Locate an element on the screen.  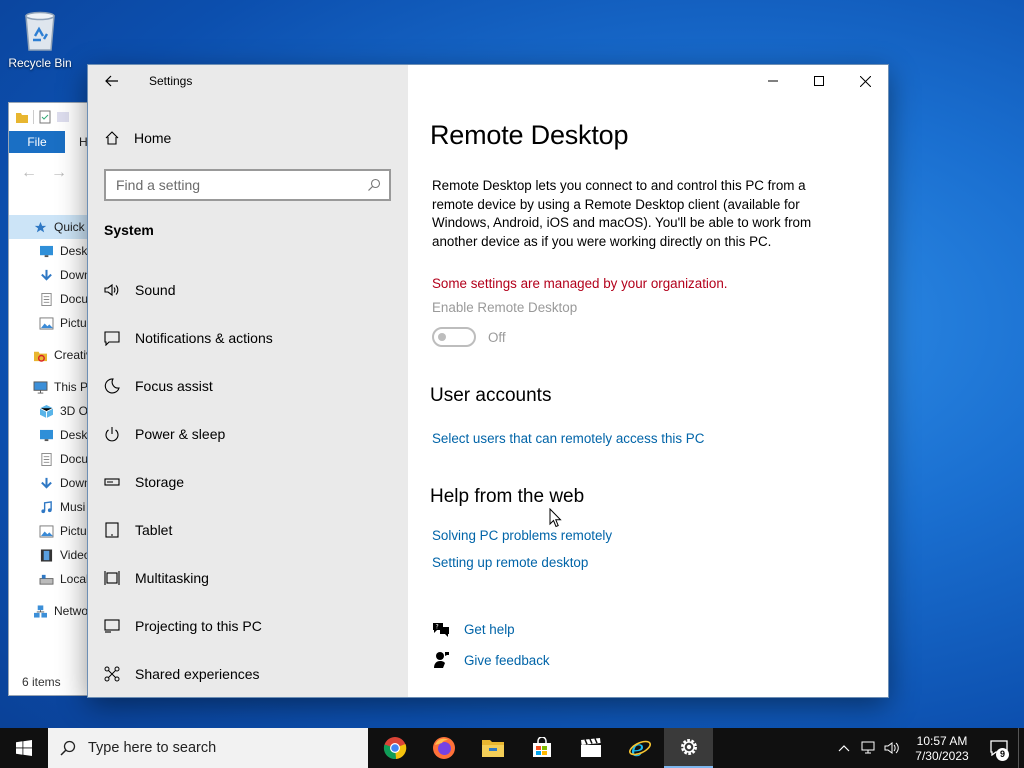
close-button is located at coordinates (865, 81).